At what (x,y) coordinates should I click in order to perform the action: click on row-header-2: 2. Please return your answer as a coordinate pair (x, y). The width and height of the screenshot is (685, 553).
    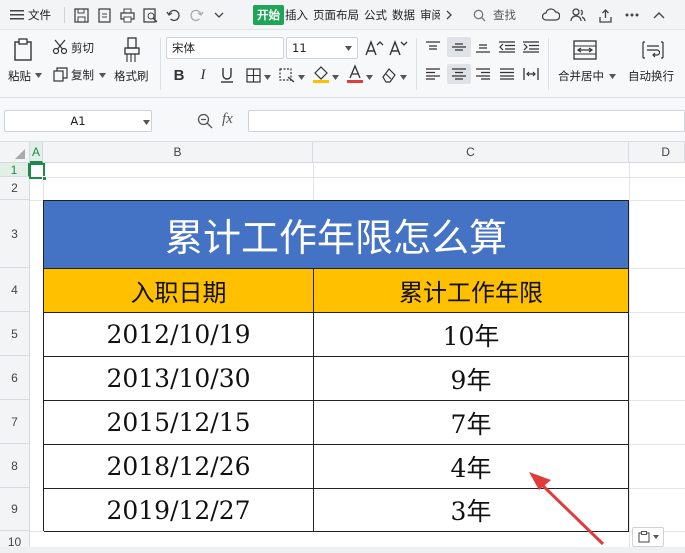
    Looking at the image, I should click on (15, 188).